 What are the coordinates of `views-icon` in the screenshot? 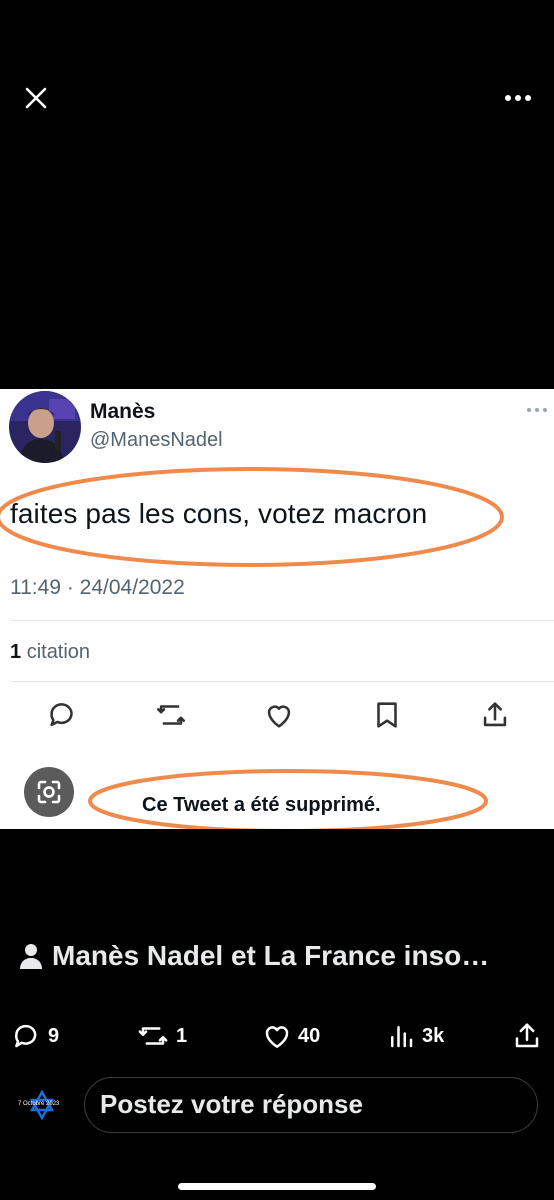 It's located at (402, 1037).